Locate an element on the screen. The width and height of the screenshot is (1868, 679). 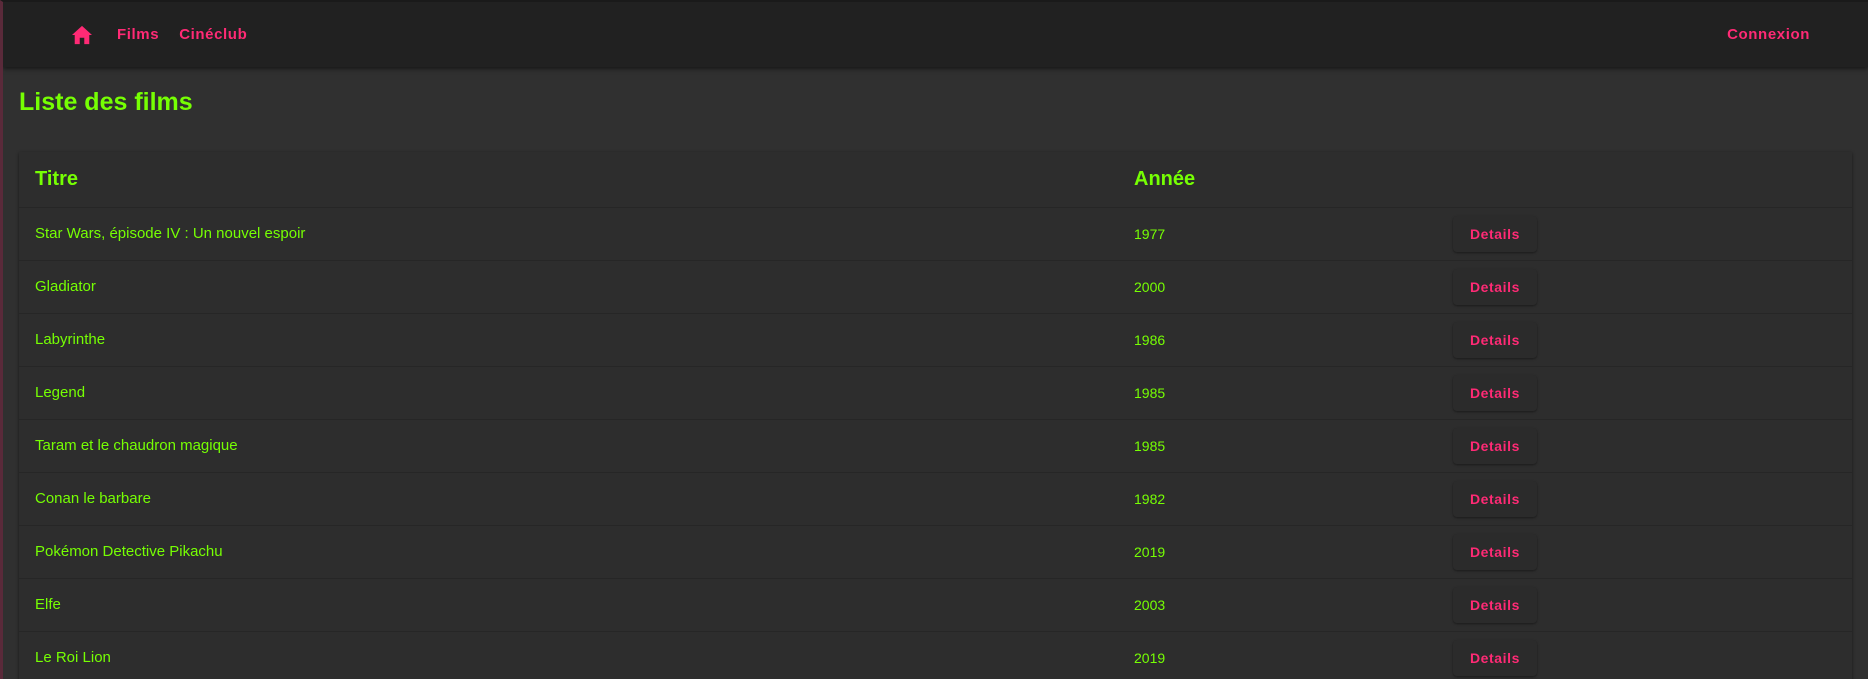
film-title: Gladiator is located at coordinates (65, 286).